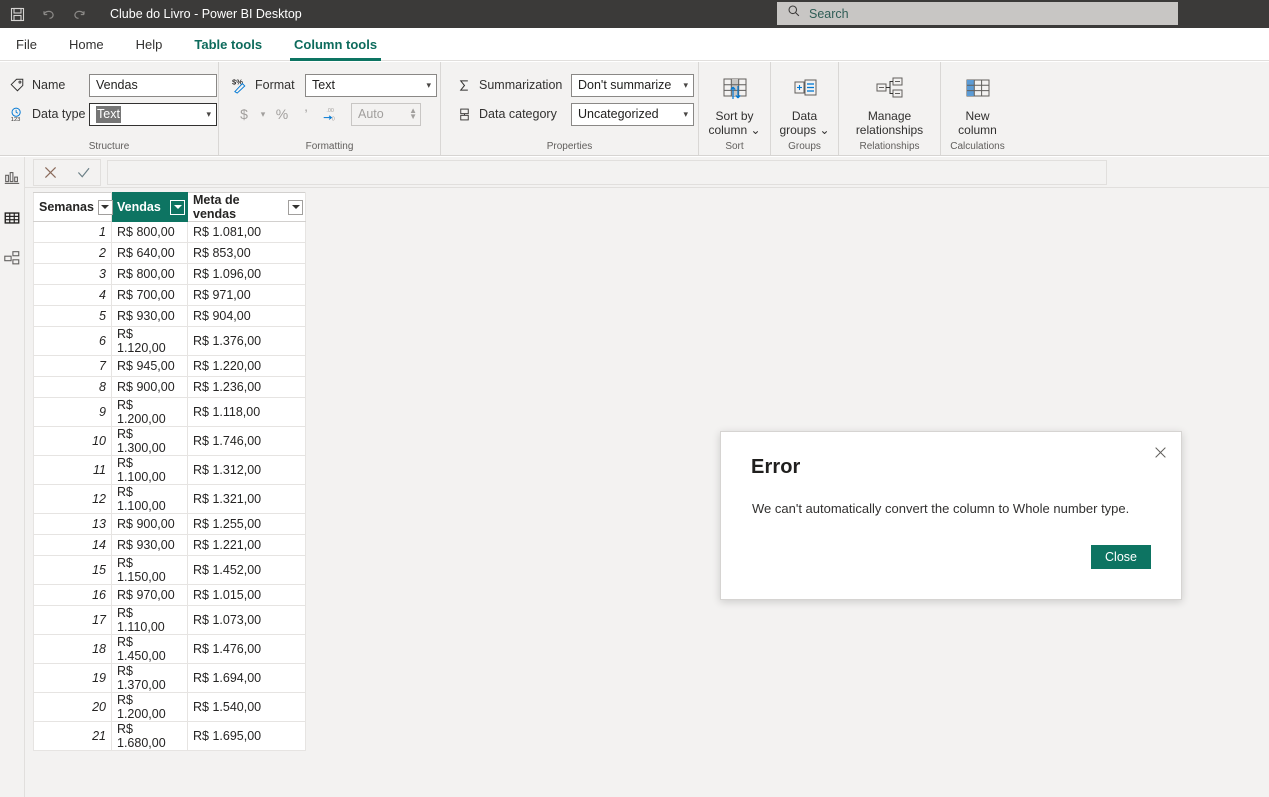 This screenshot has width=1269, height=797. Describe the element at coordinates (153, 114) in the screenshot. I see `datatype-select: Text ▾` at that location.